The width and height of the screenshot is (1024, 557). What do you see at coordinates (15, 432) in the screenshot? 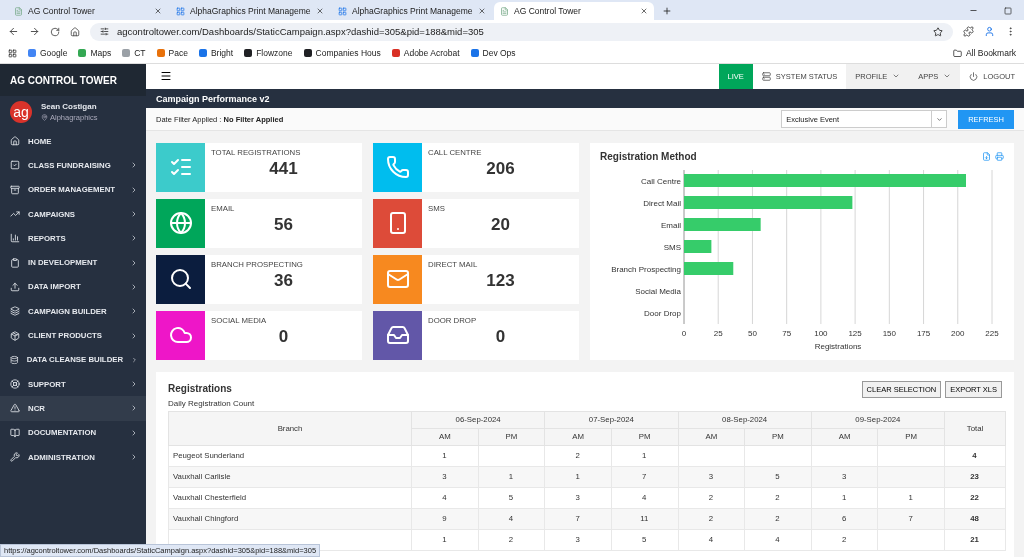
I see `book-icon` at bounding box center [15, 432].